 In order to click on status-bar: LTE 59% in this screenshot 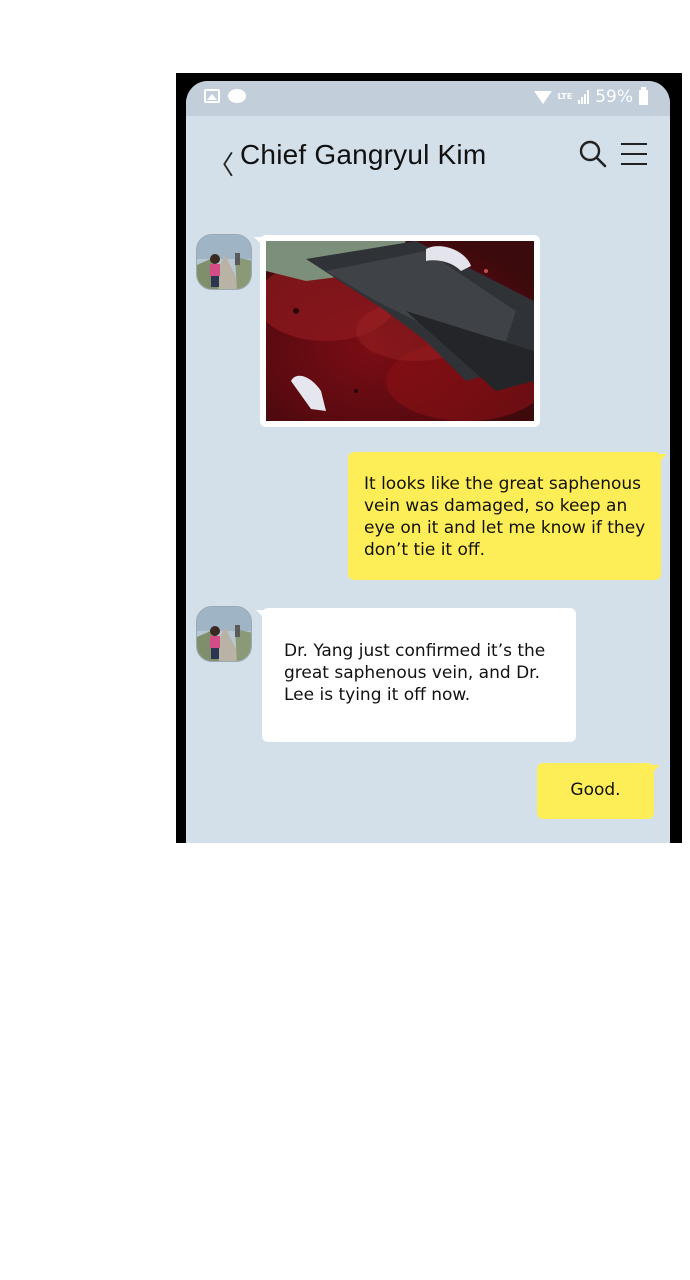, I will do `click(428, 98)`.